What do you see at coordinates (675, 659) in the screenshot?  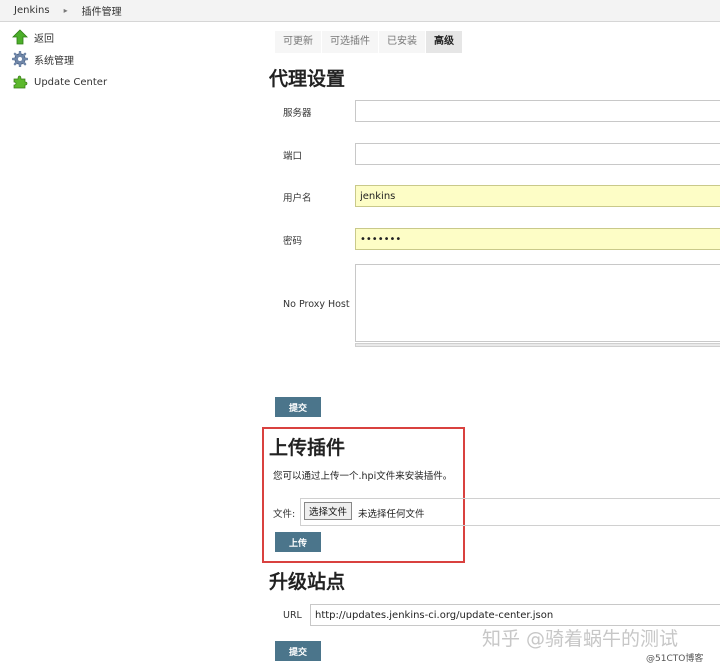 I see `cto-watermark: @51CTO博客` at bounding box center [675, 659].